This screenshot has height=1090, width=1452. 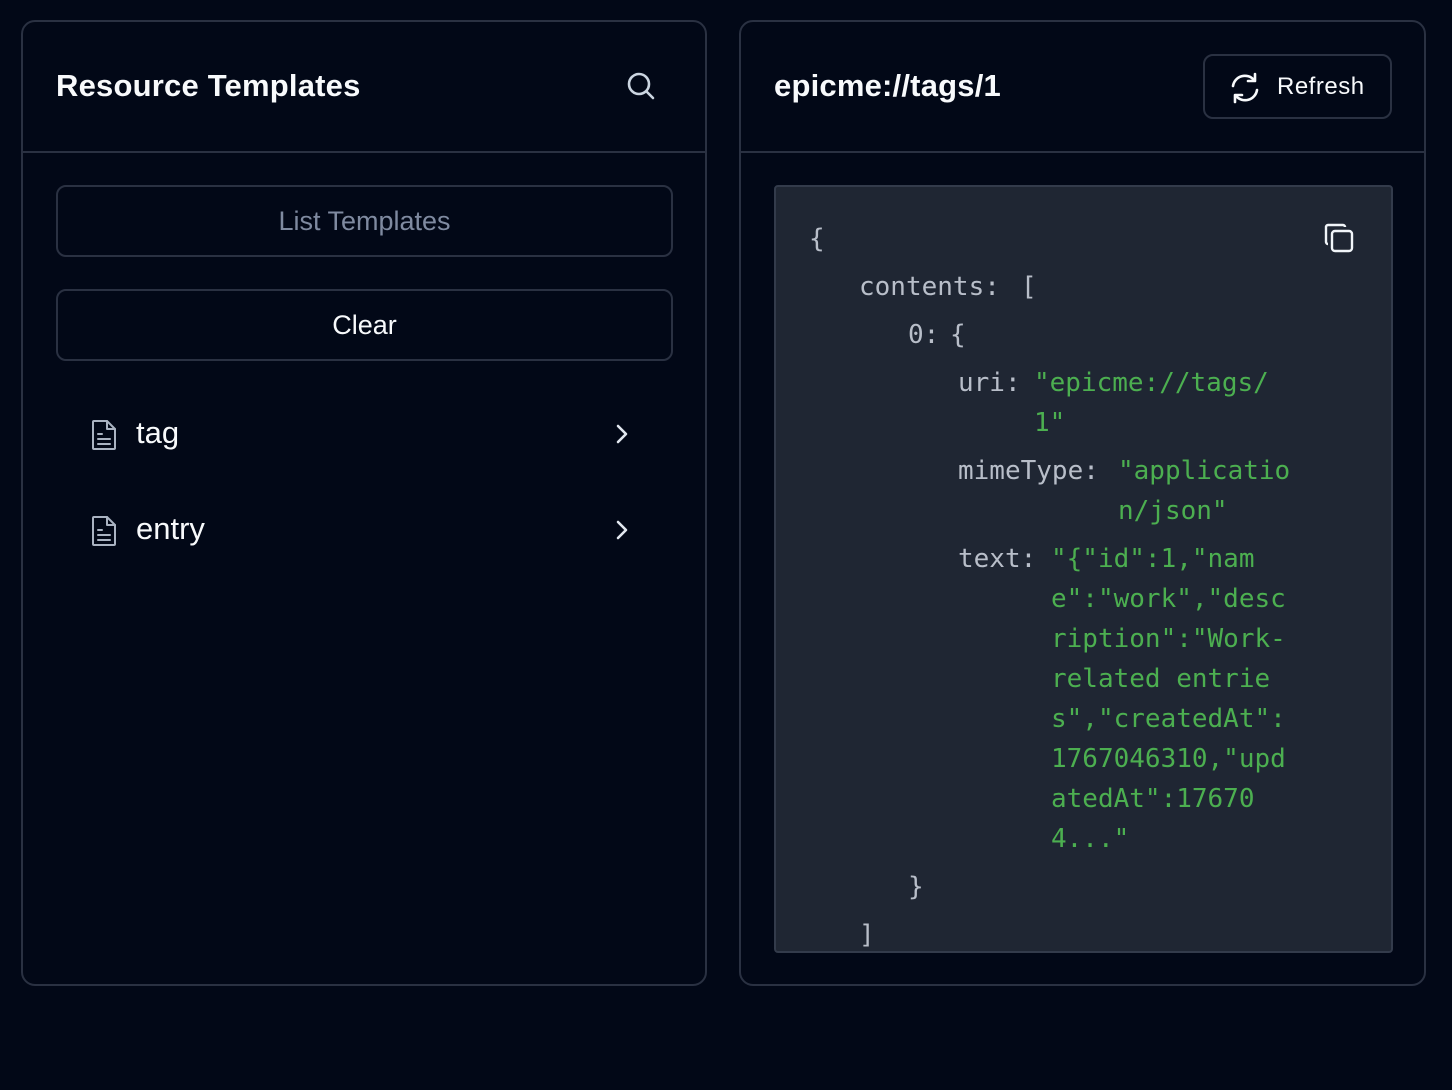 What do you see at coordinates (364, 325) in the screenshot?
I see `clear-button: Clear` at bounding box center [364, 325].